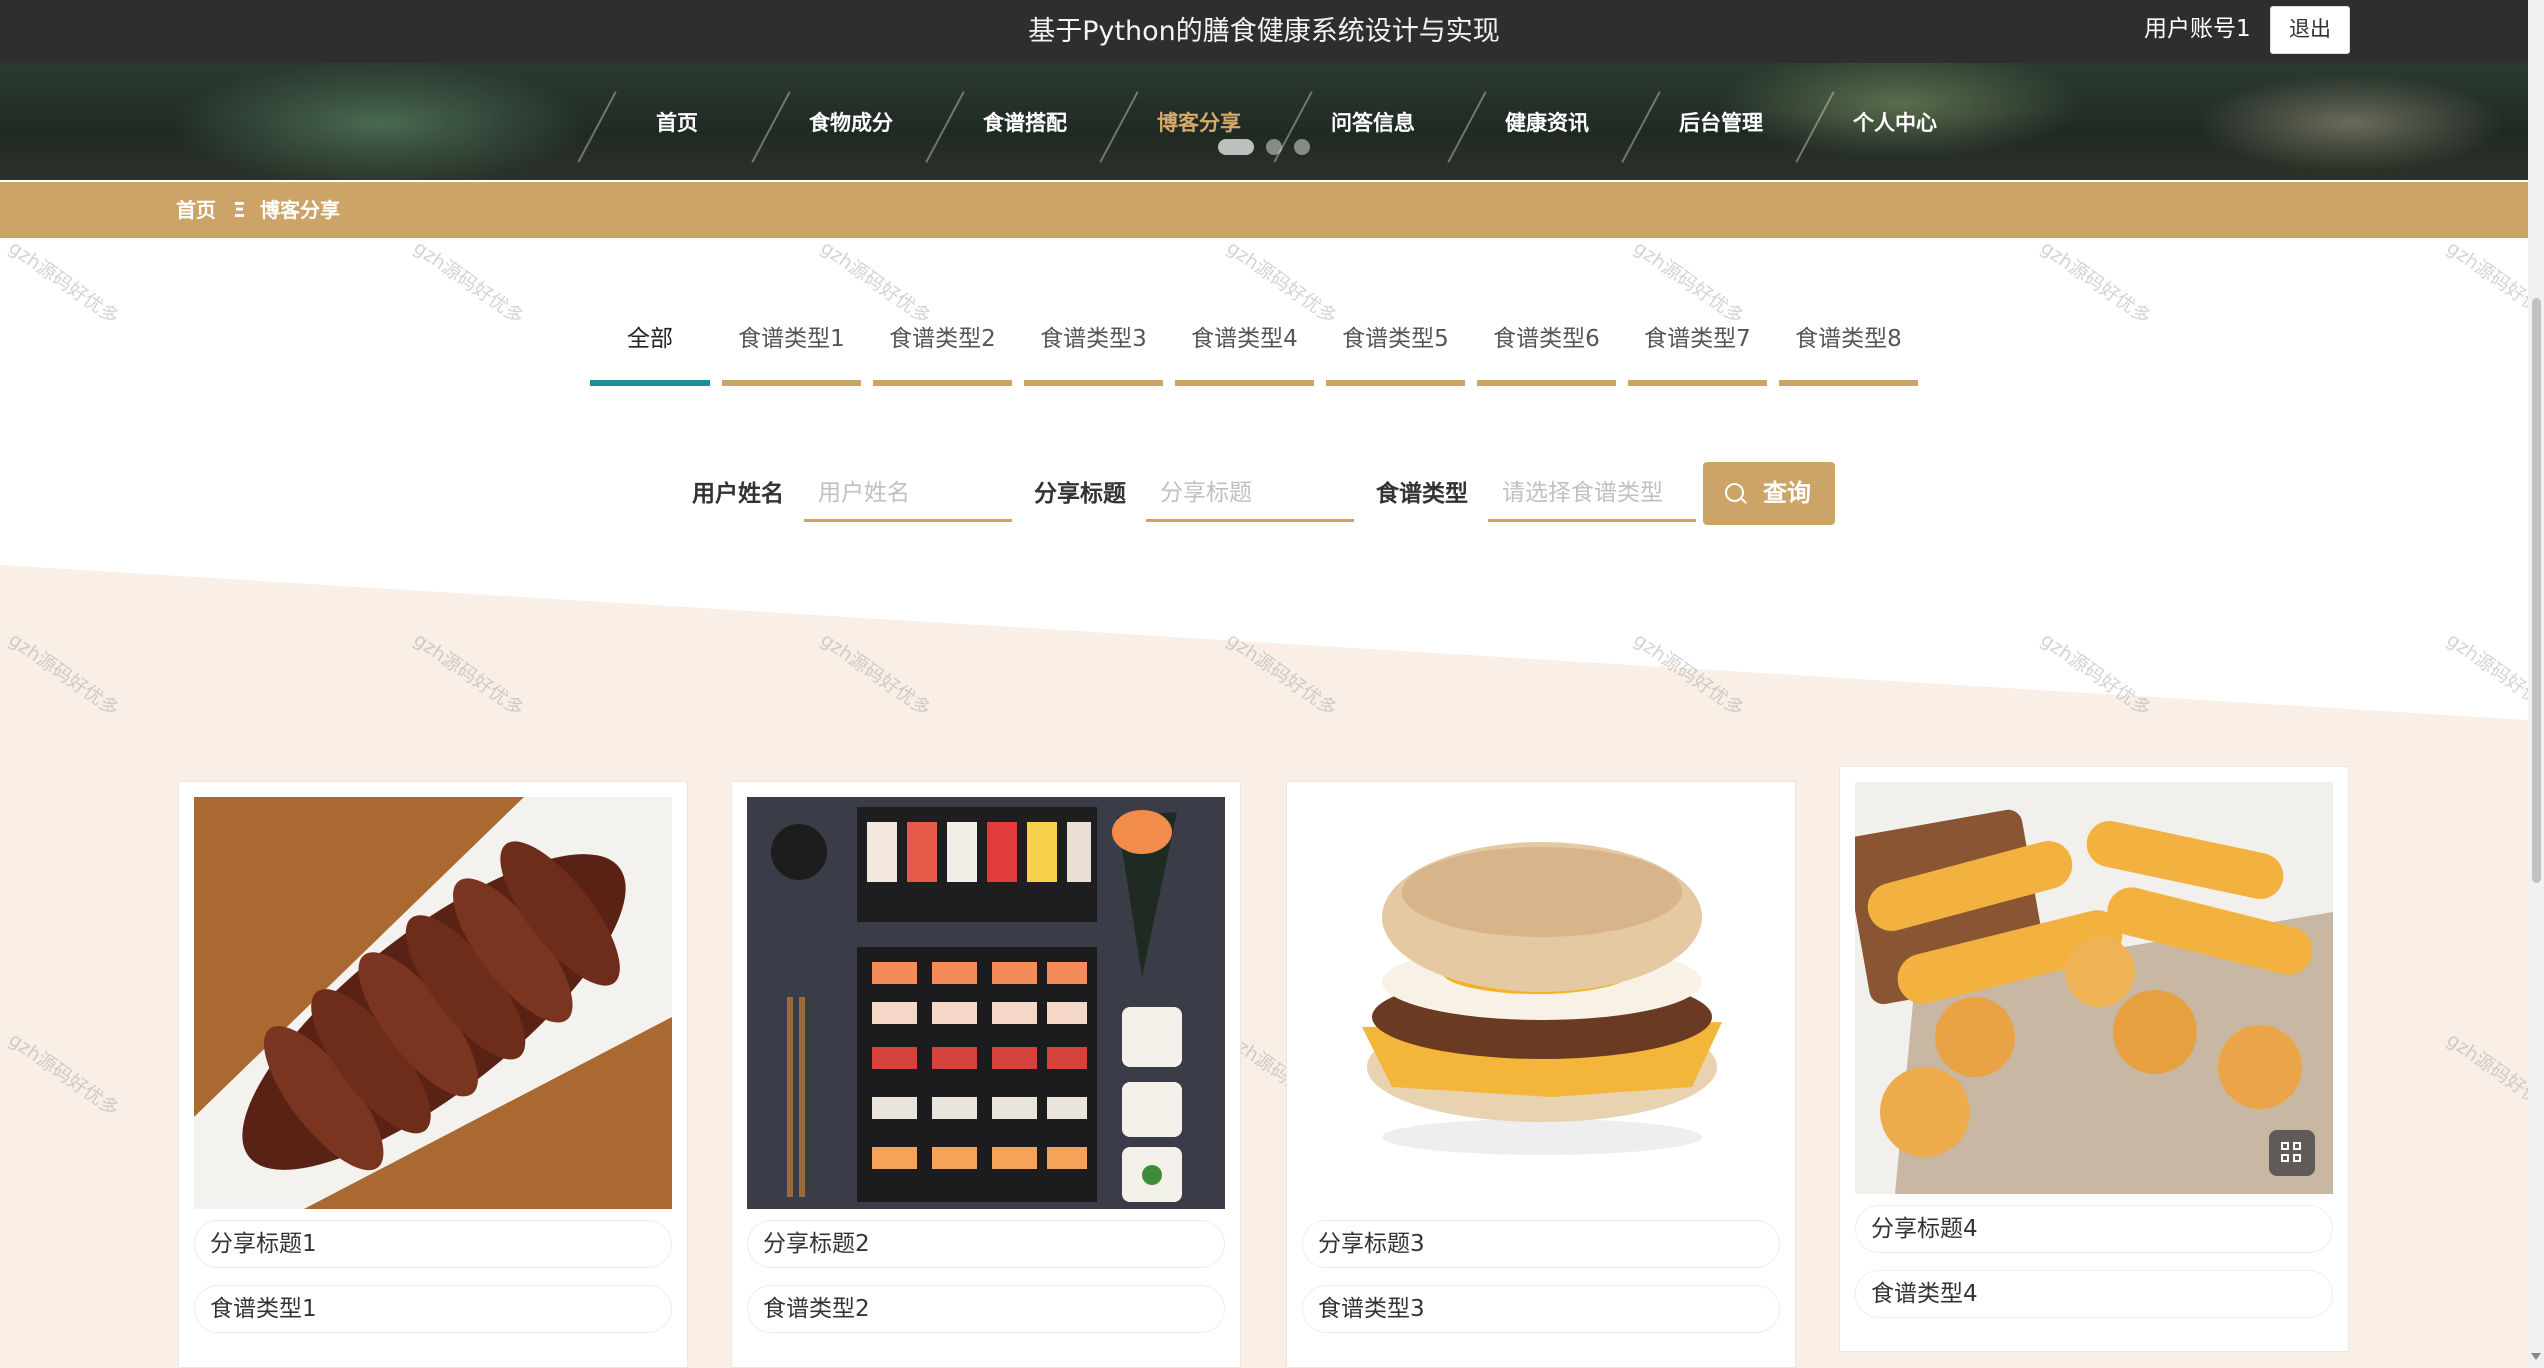  Describe the element at coordinates (1541, 1309) in the screenshot. I see `card-recipe-type: 食谱类型3` at that location.